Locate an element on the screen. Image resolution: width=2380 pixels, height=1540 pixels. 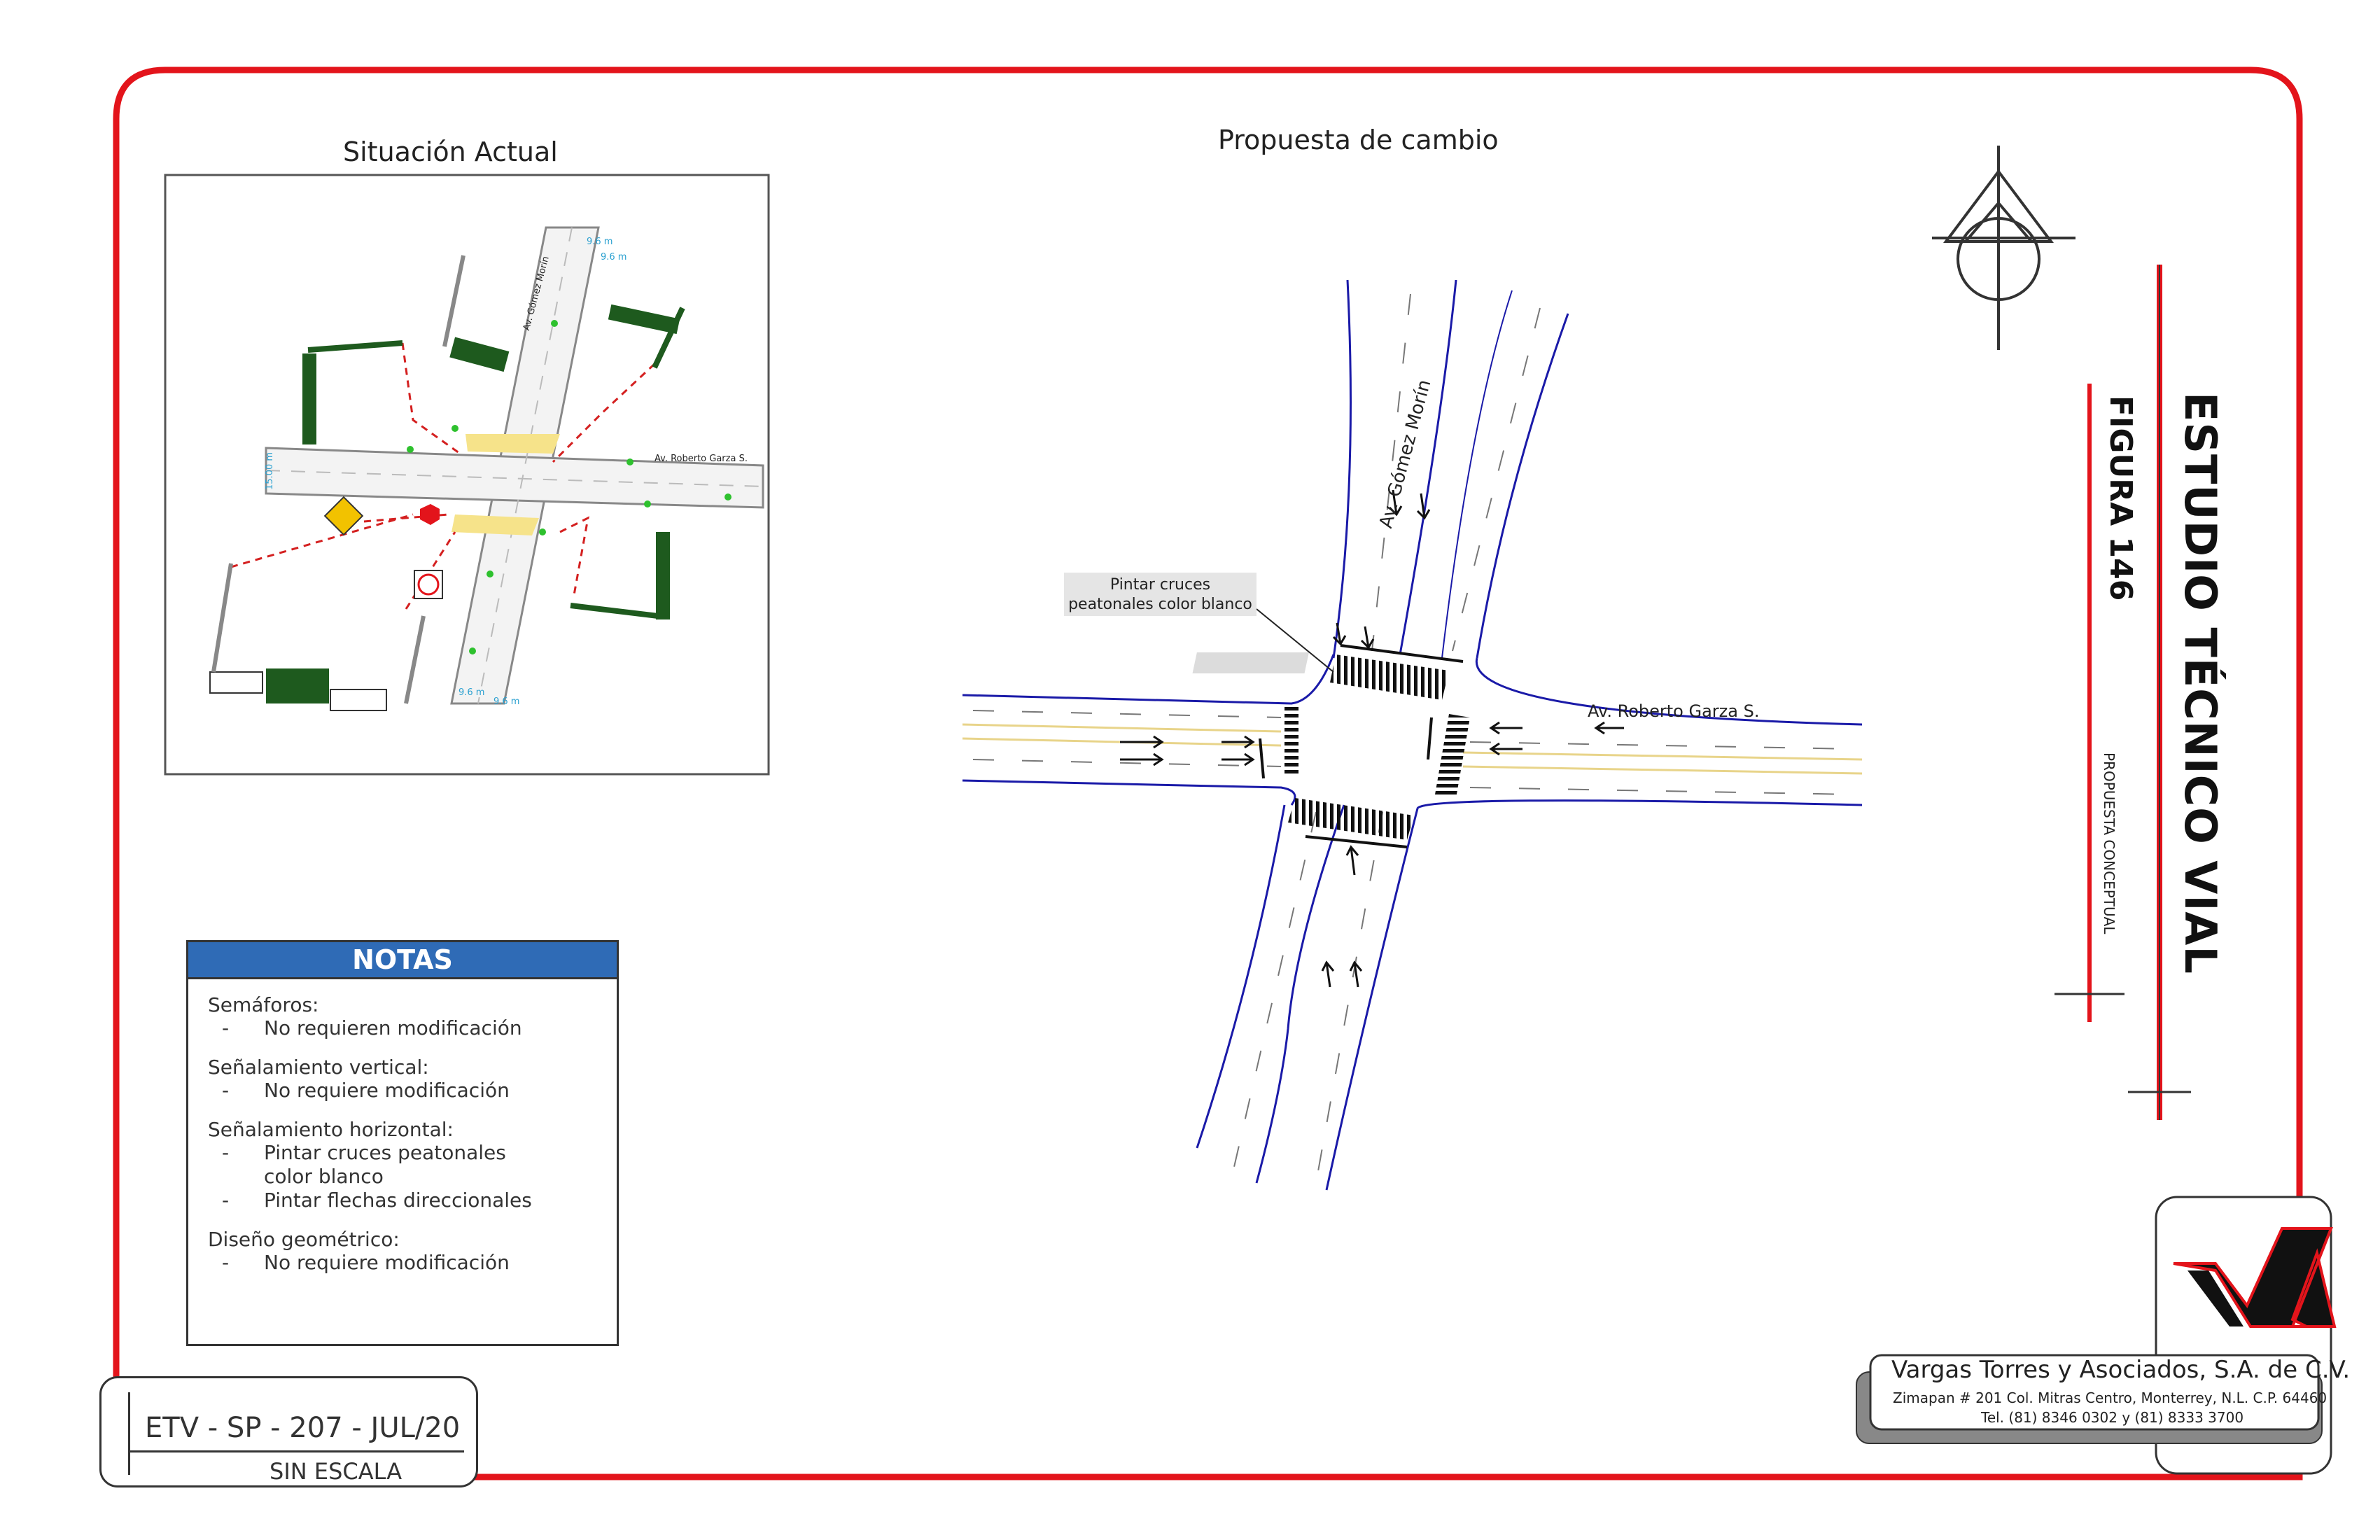
current-dim-2: 9.6 m is located at coordinates (614, 257).